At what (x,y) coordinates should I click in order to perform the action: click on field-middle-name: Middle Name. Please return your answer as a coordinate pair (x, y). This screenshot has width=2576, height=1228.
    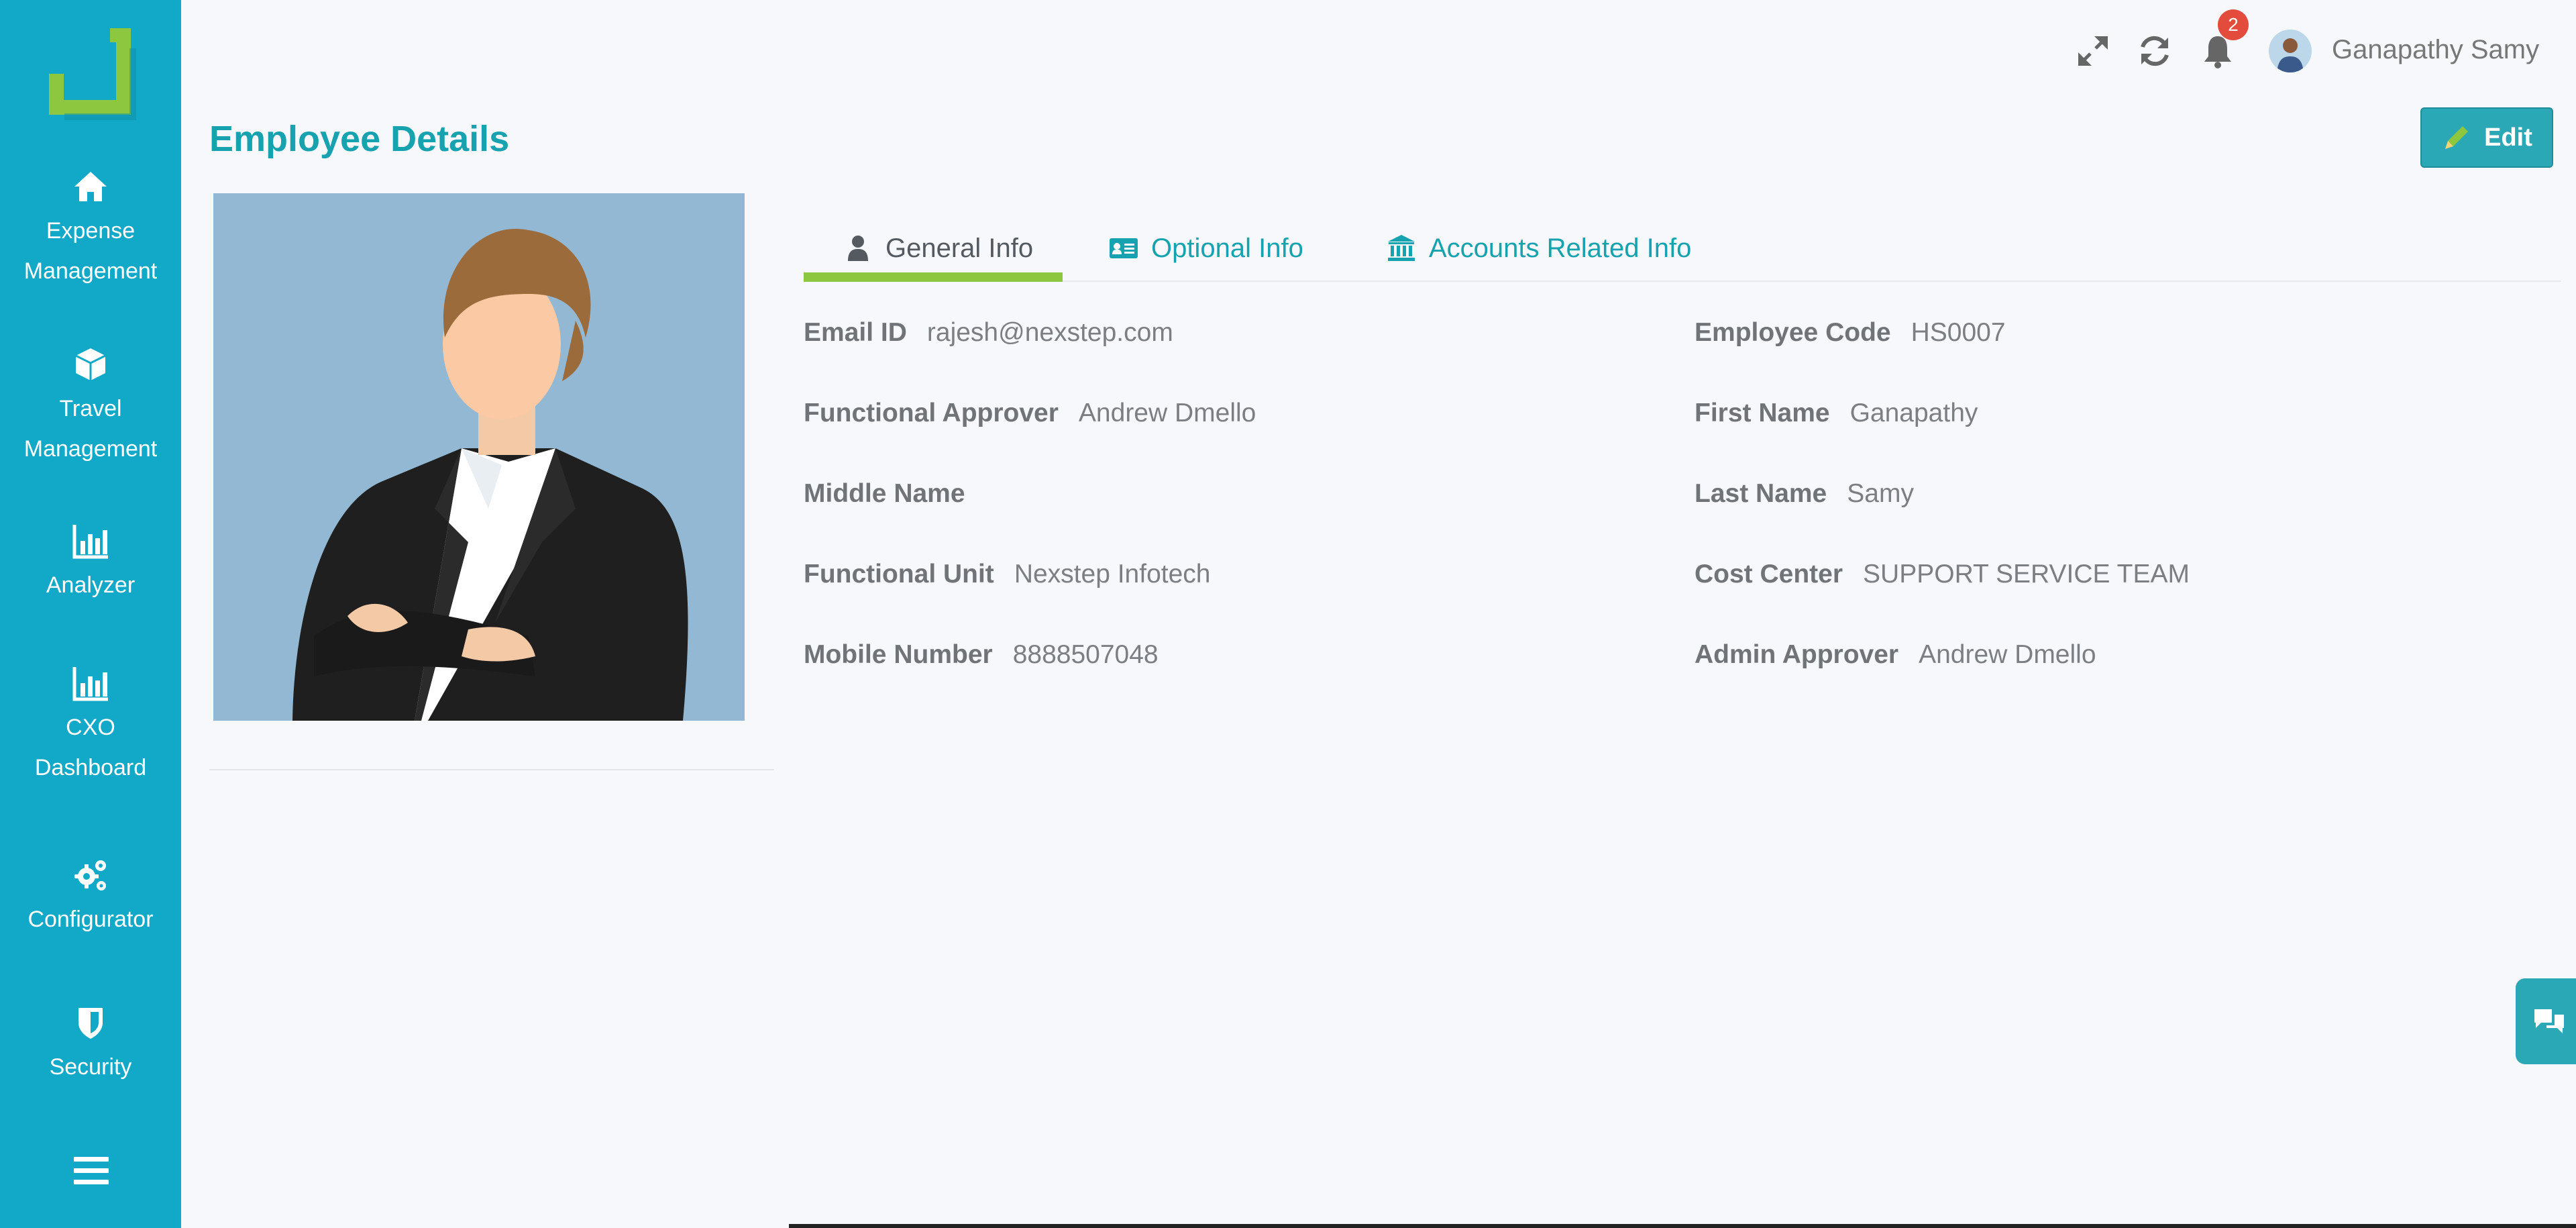
    Looking at the image, I should click on (894, 494).